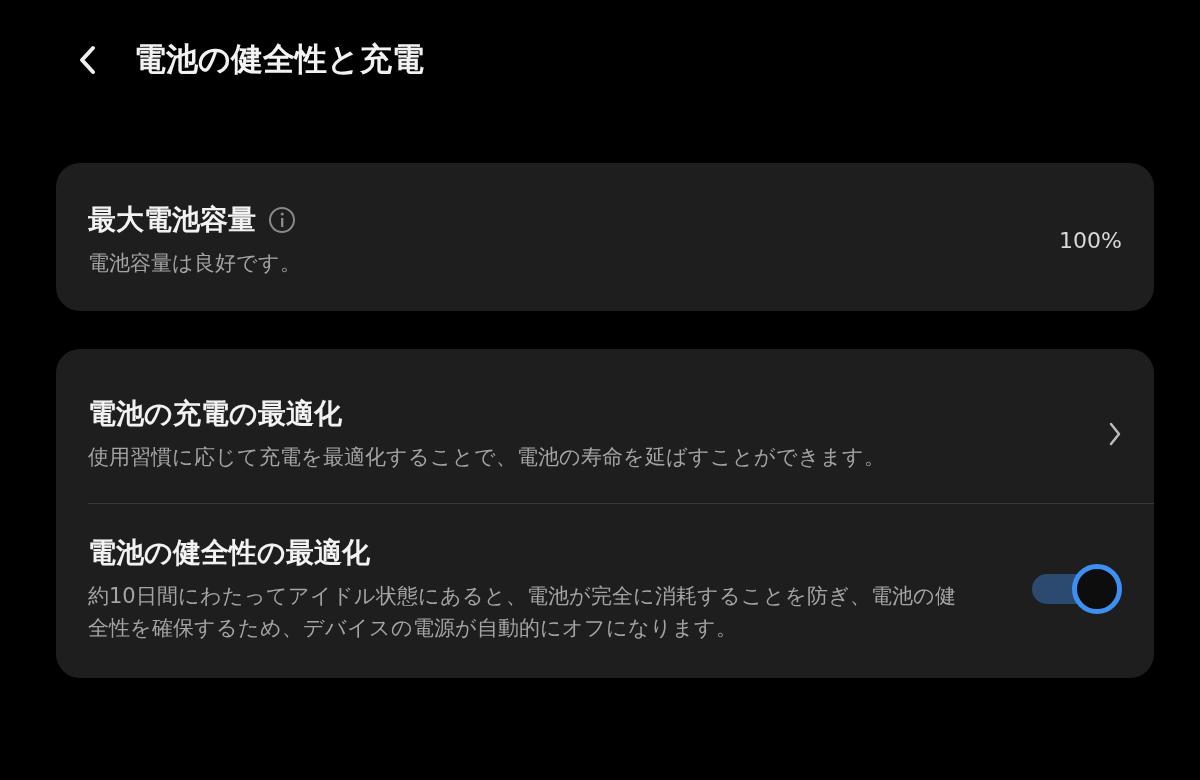 This screenshot has height=780, width=1200. Describe the element at coordinates (1090, 240) in the screenshot. I see `capacity-value: 100%` at that location.